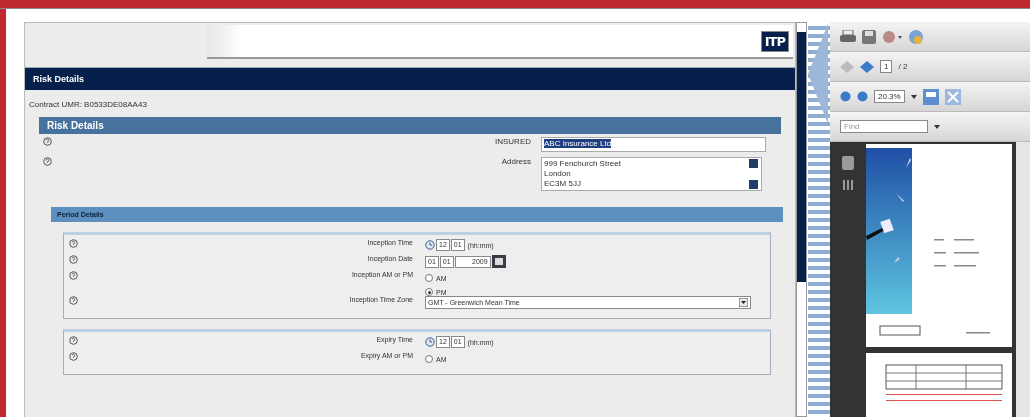 Image resolution: width=1030 pixels, height=417 pixels. Describe the element at coordinates (930, 96) in the screenshot. I see `fit-page-icon` at that location.